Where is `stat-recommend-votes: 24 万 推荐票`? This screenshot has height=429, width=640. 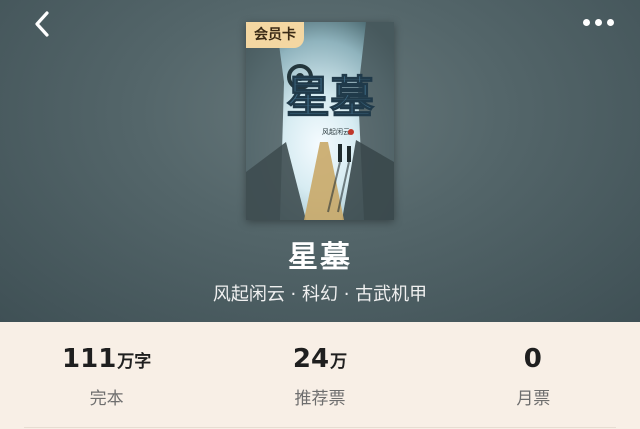 stat-recommend-votes: 24 万 推荐票 is located at coordinates (319, 375).